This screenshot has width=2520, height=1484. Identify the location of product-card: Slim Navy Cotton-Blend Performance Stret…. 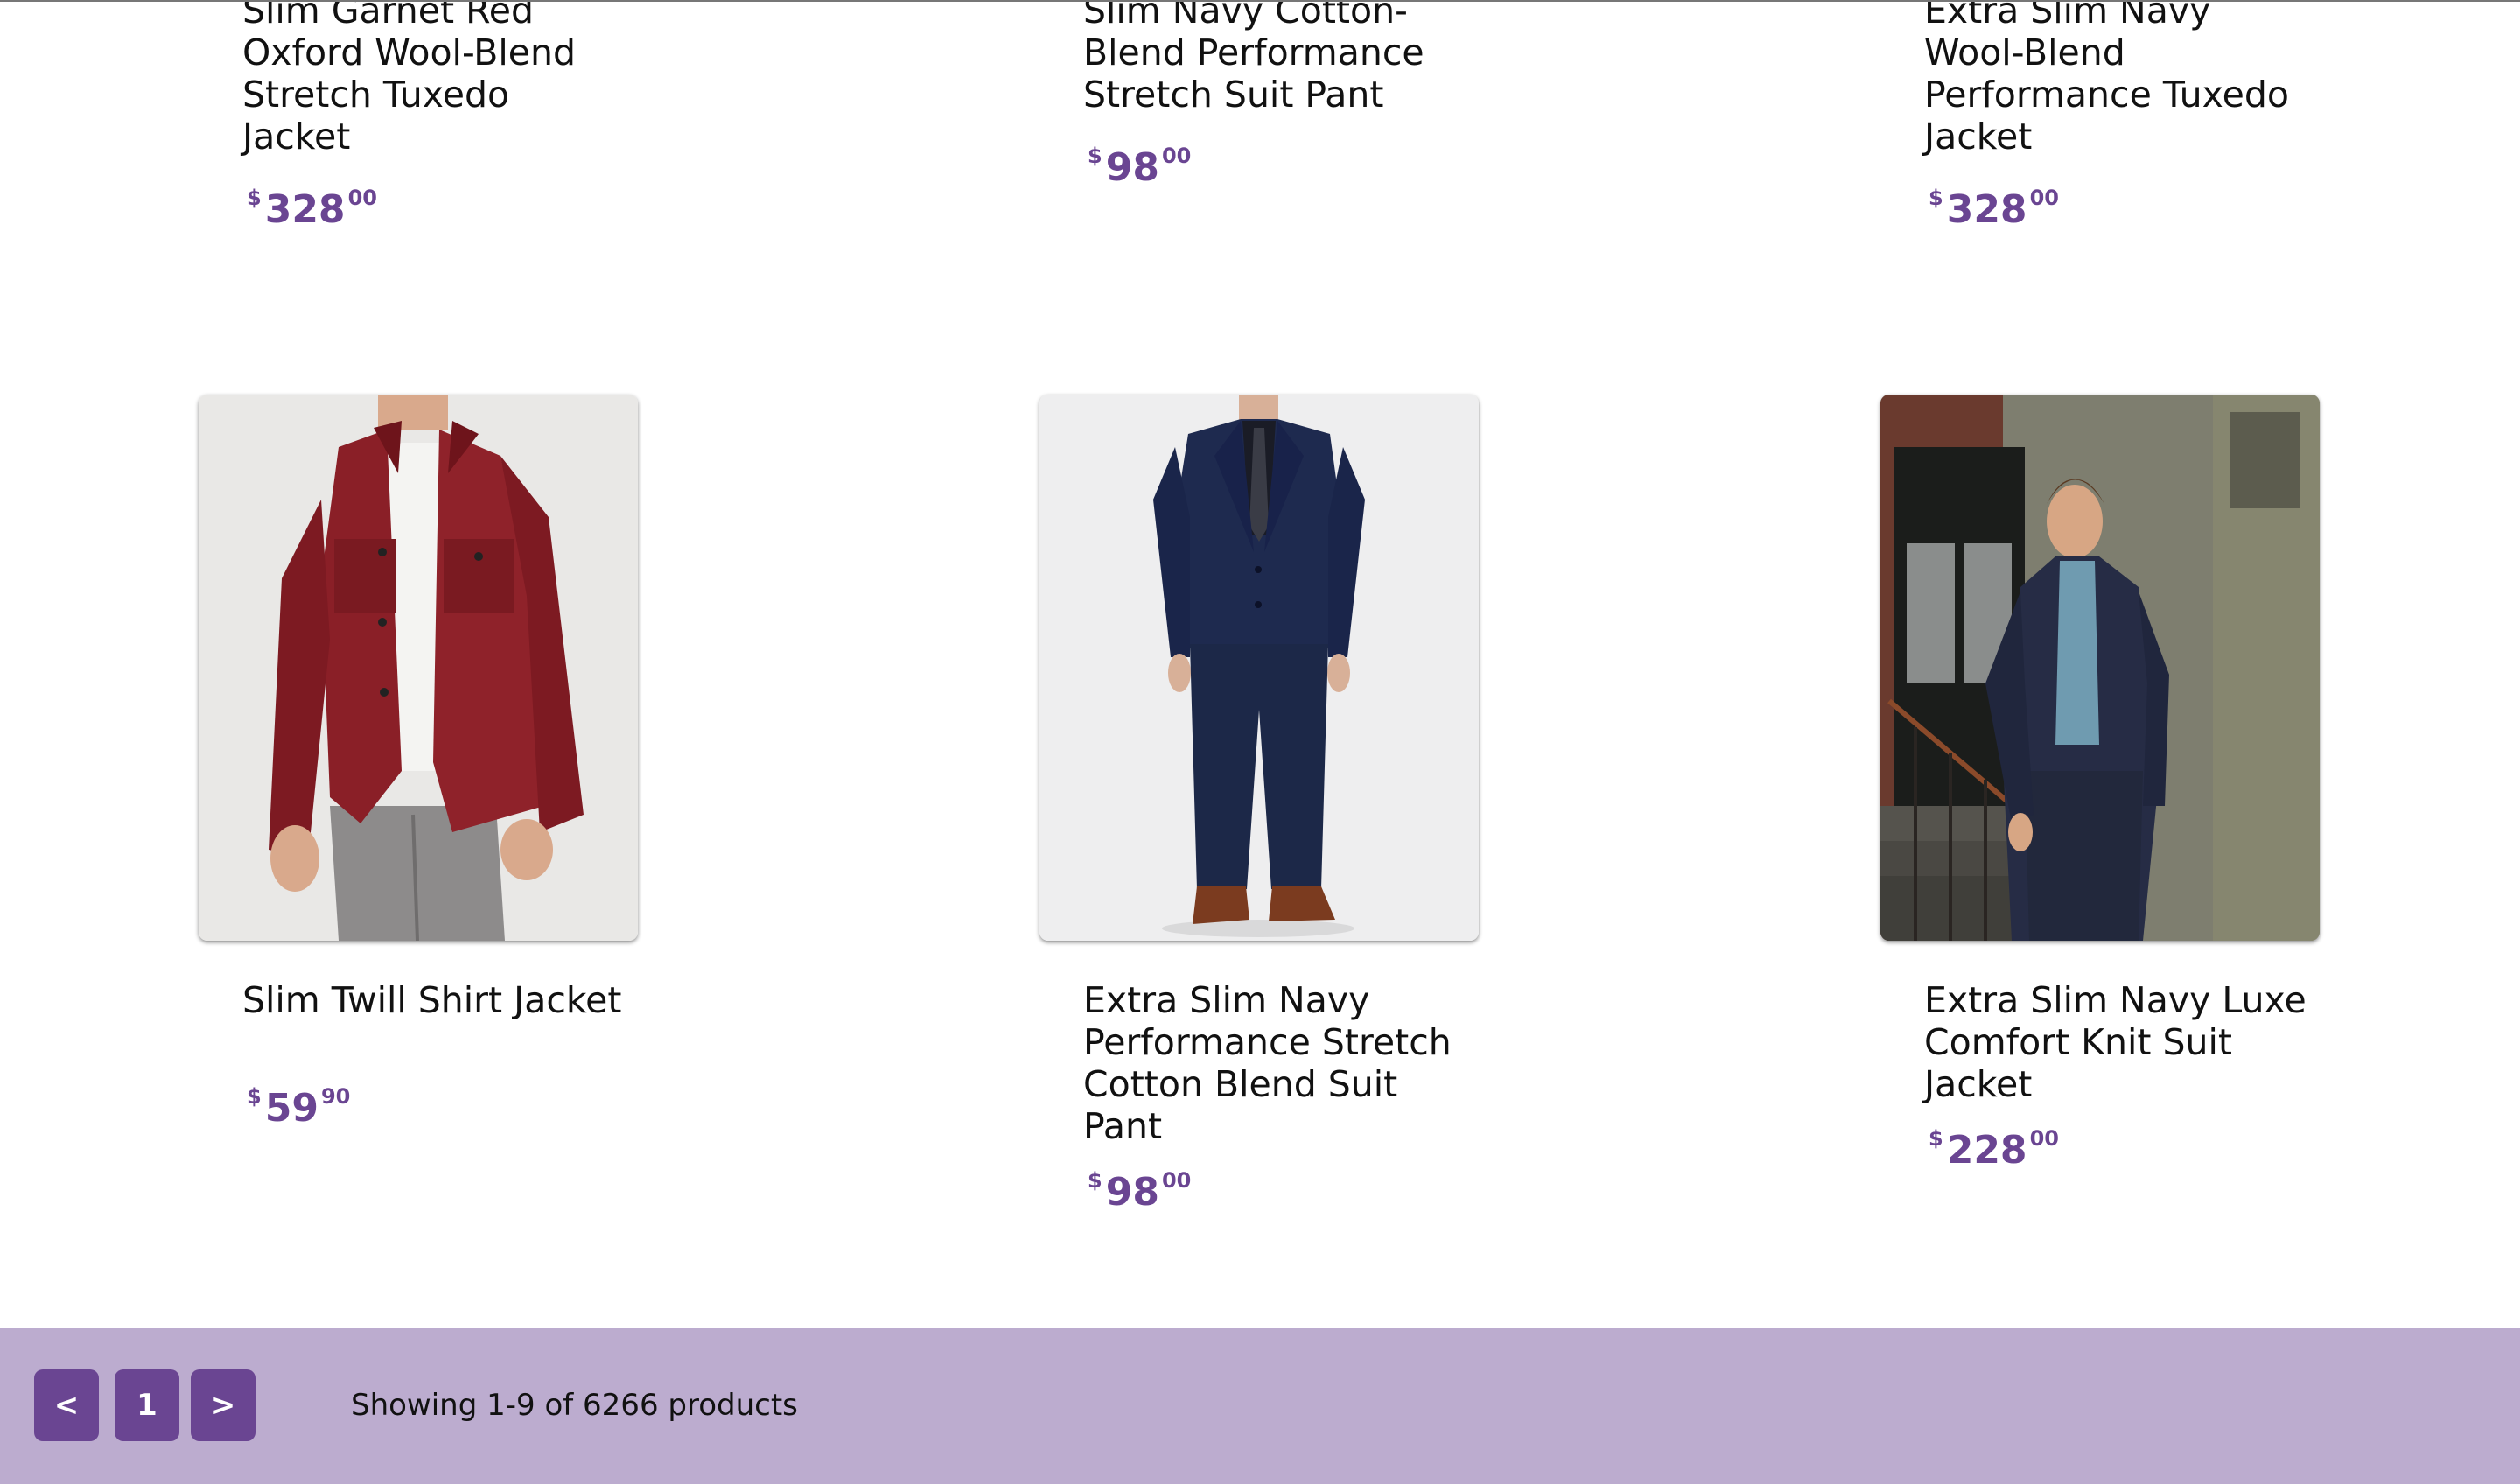
(1276, 121).